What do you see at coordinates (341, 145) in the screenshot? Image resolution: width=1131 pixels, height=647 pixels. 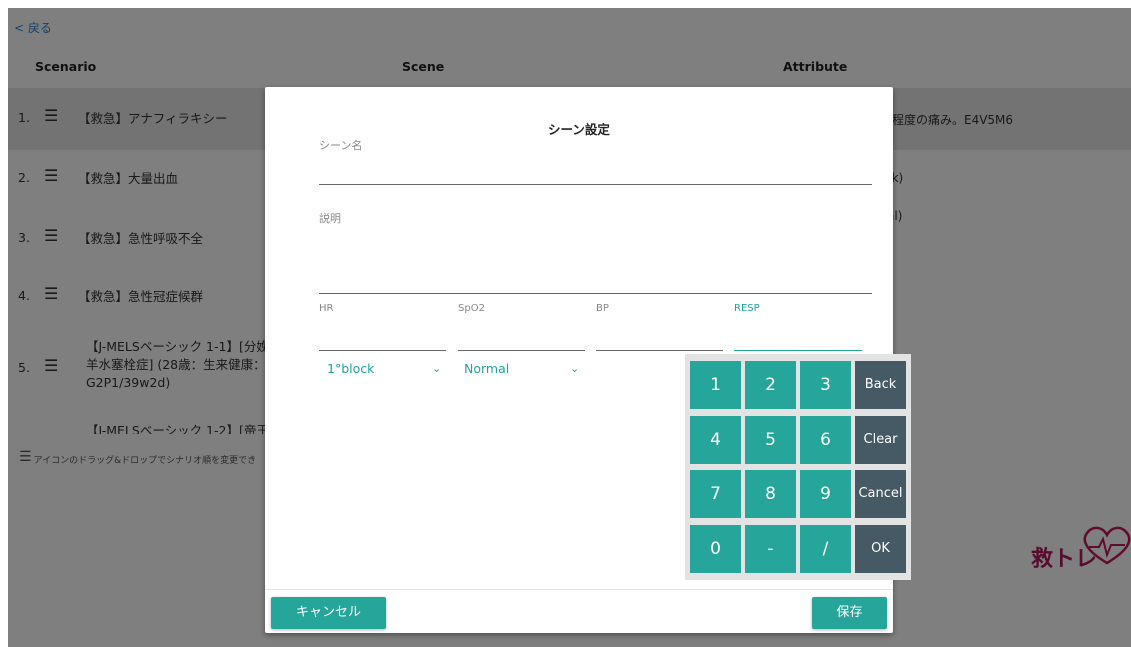 I see `scene-name-label: シーン名` at bounding box center [341, 145].